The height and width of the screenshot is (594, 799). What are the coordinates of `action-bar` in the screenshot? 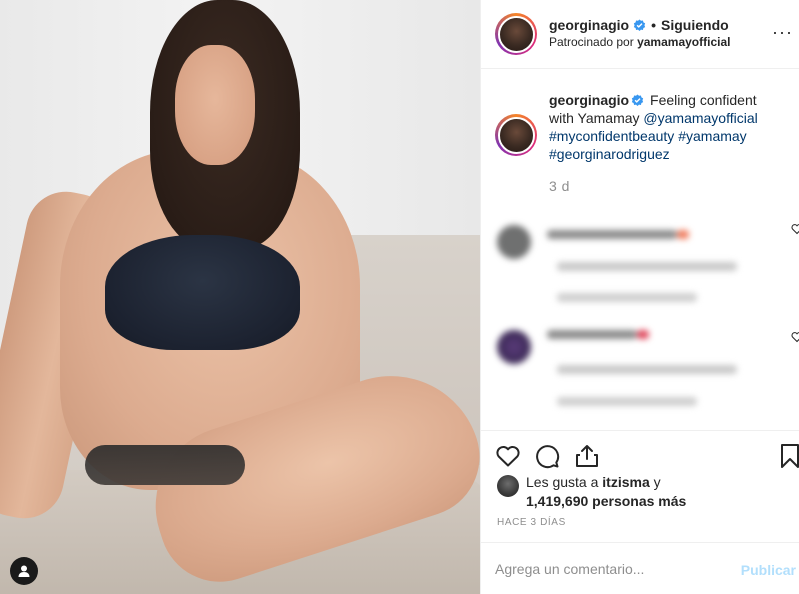 It's located at (640, 450).